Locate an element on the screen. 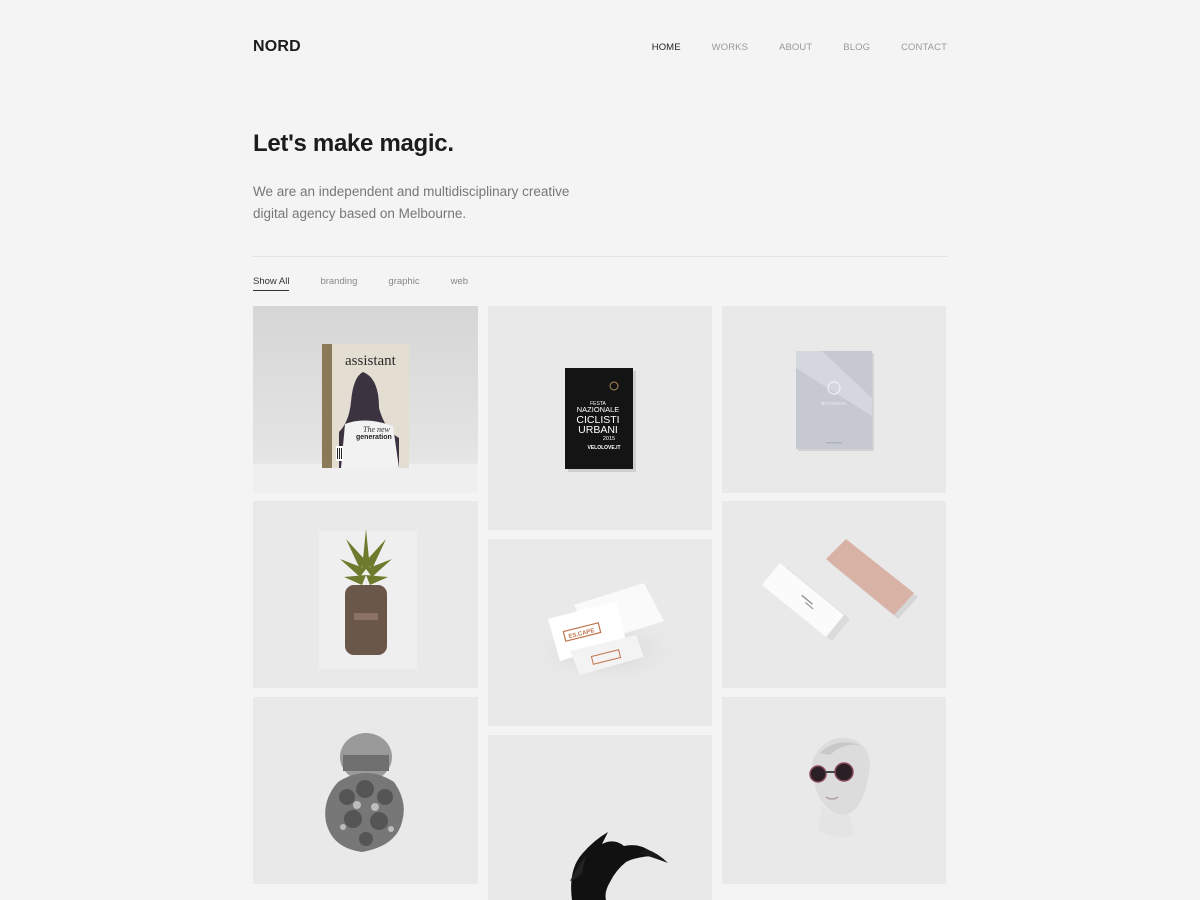 The image size is (1200, 900). pineapple-bottle-image is located at coordinates (365, 594).